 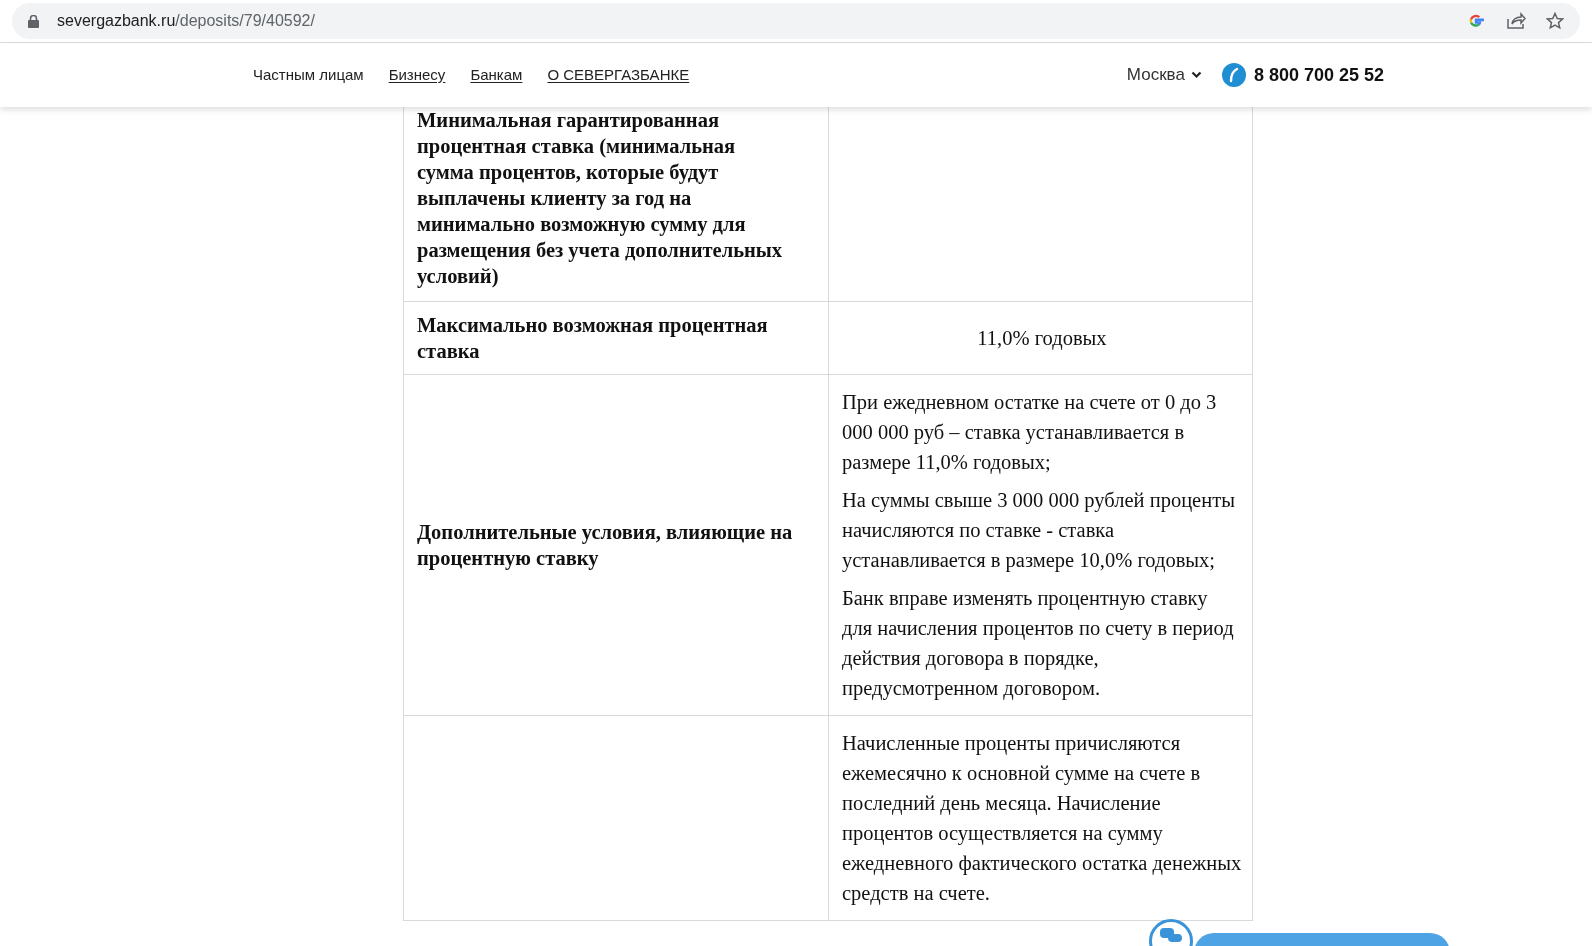 What do you see at coordinates (618, 75) in the screenshot?
I see `nav-link: О СЕВЕРГАЗБАНКЕ` at bounding box center [618, 75].